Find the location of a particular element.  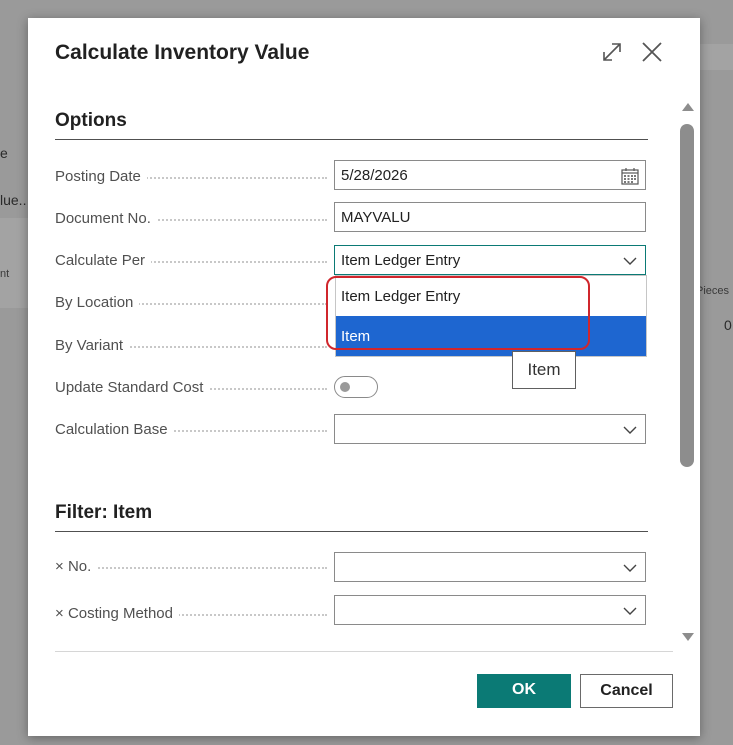

annotation-highlight-box is located at coordinates (458, 313).